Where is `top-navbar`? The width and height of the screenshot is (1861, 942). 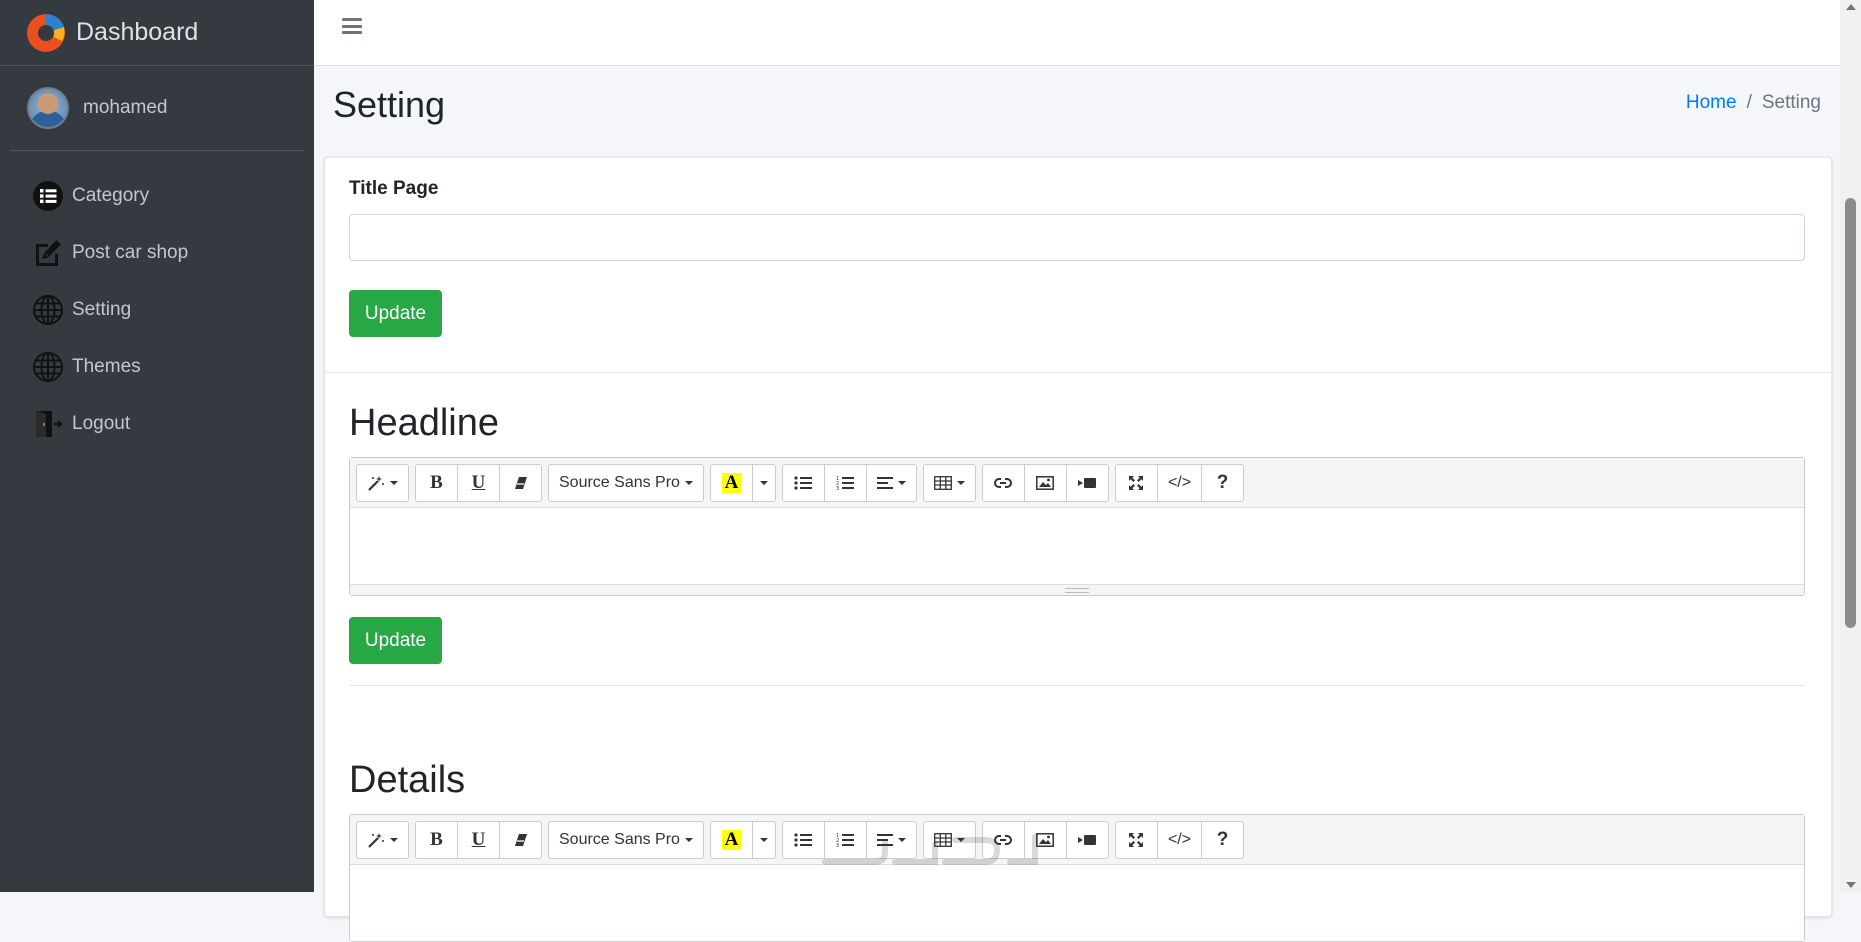 top-navbar is located at coordinates (1077, 33).